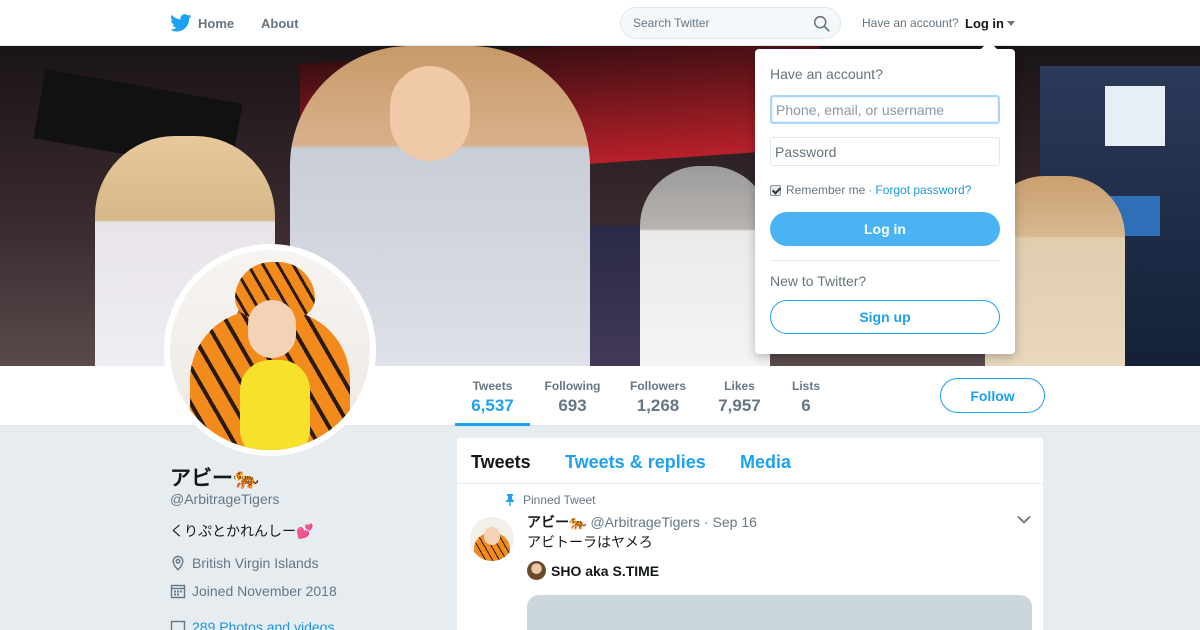  I want to click on tweet-avatar-face, so click(492, 536).